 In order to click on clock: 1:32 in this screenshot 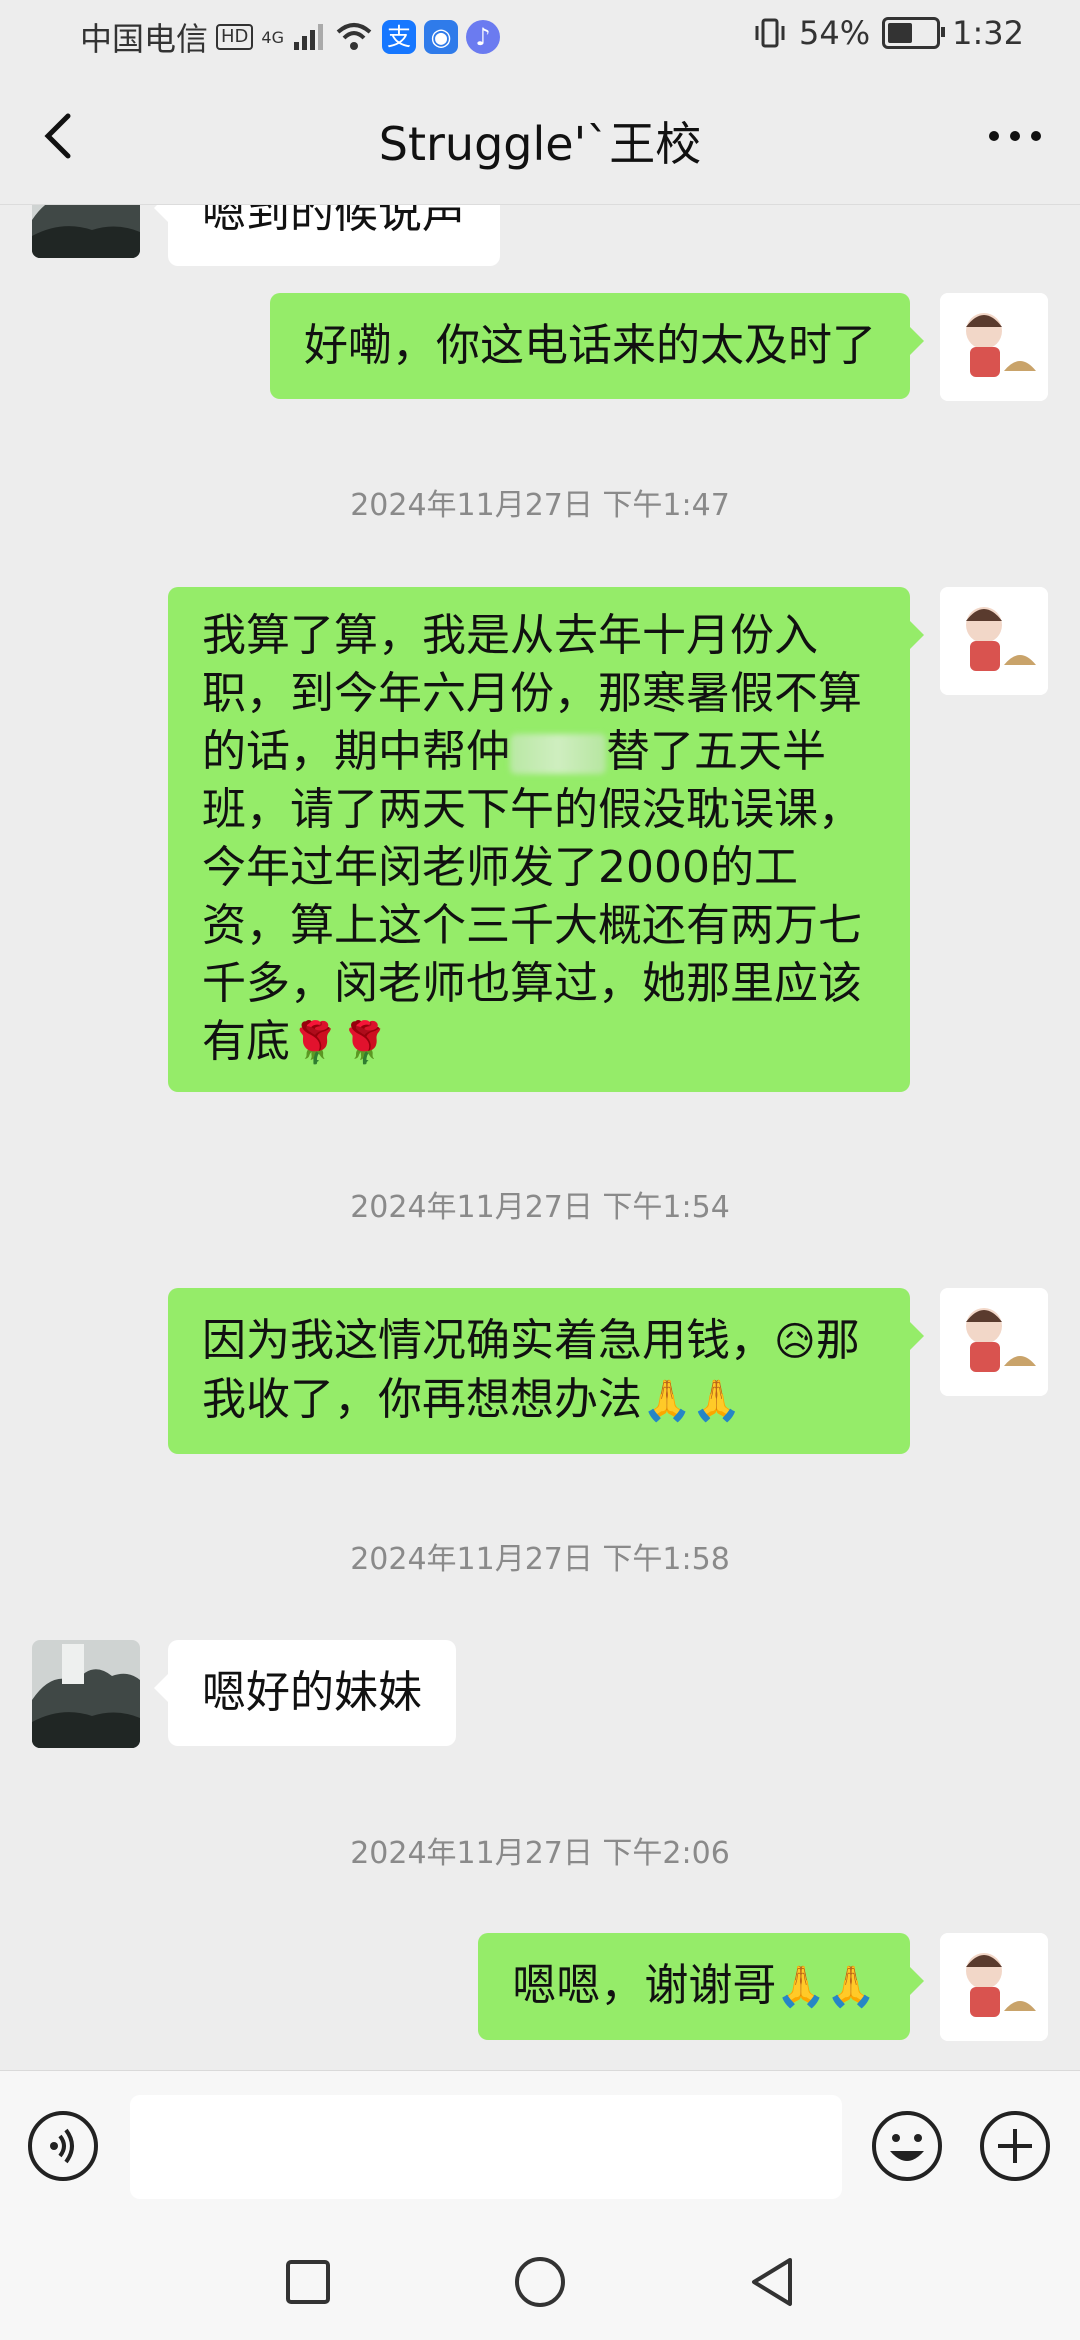, I will do `click(988, 33)`.